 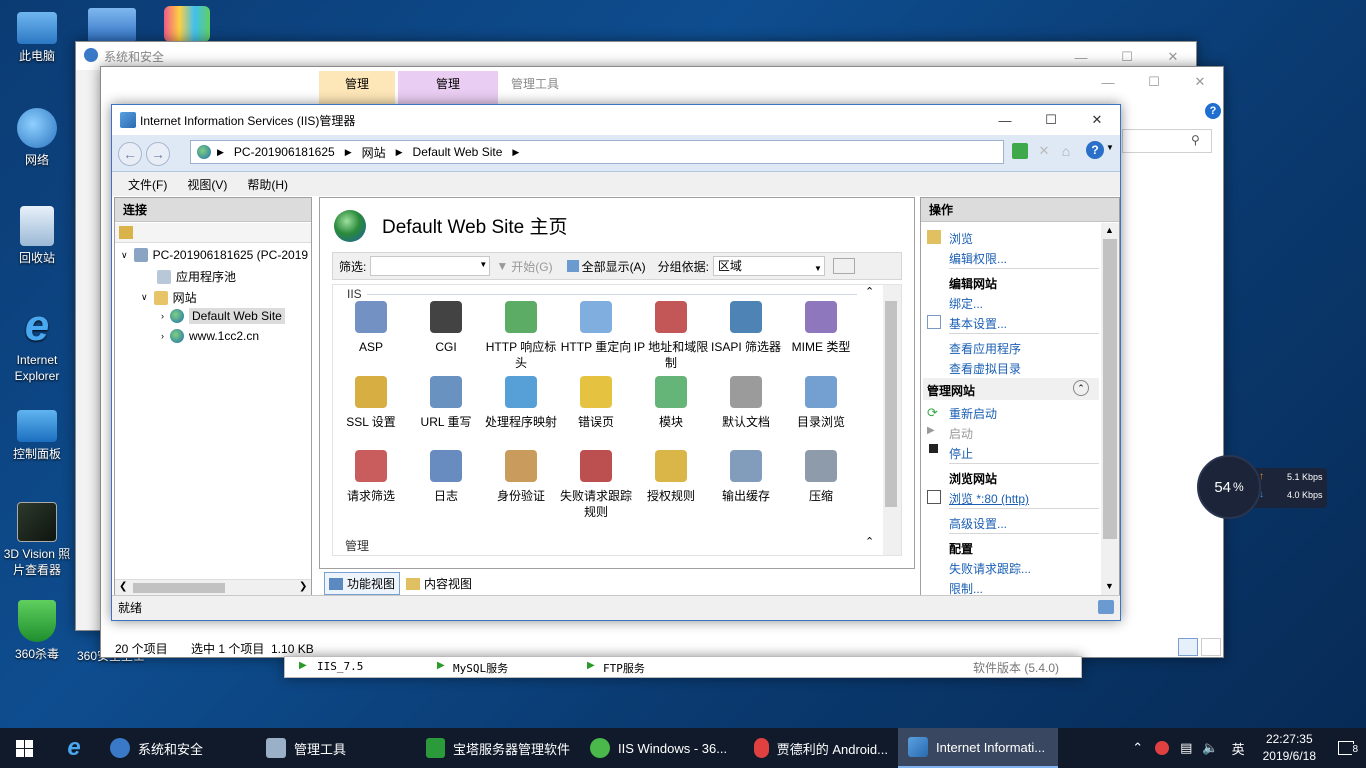 What do you see at coordinates (371, 477) in the screenshot?
I see `feature-item: 请求筛选` at bounding box center [371, 477].